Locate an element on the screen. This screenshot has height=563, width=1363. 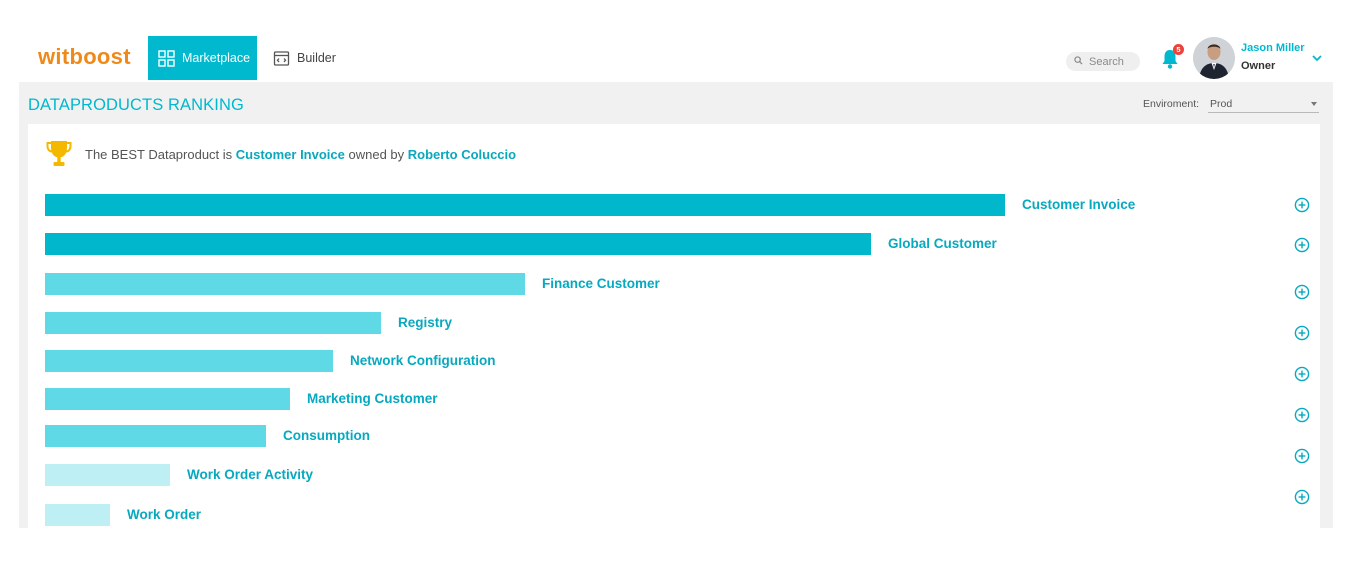
tab-builder: Builder is located at coordinates (304, 58).